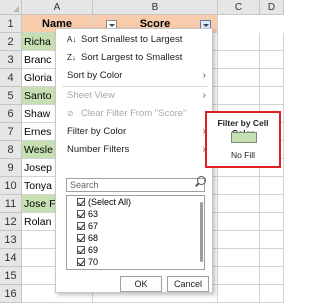 The width and height of the screenshot is (320, 303). I want to click on value-checkbox-item: 69, so click(87, 250).